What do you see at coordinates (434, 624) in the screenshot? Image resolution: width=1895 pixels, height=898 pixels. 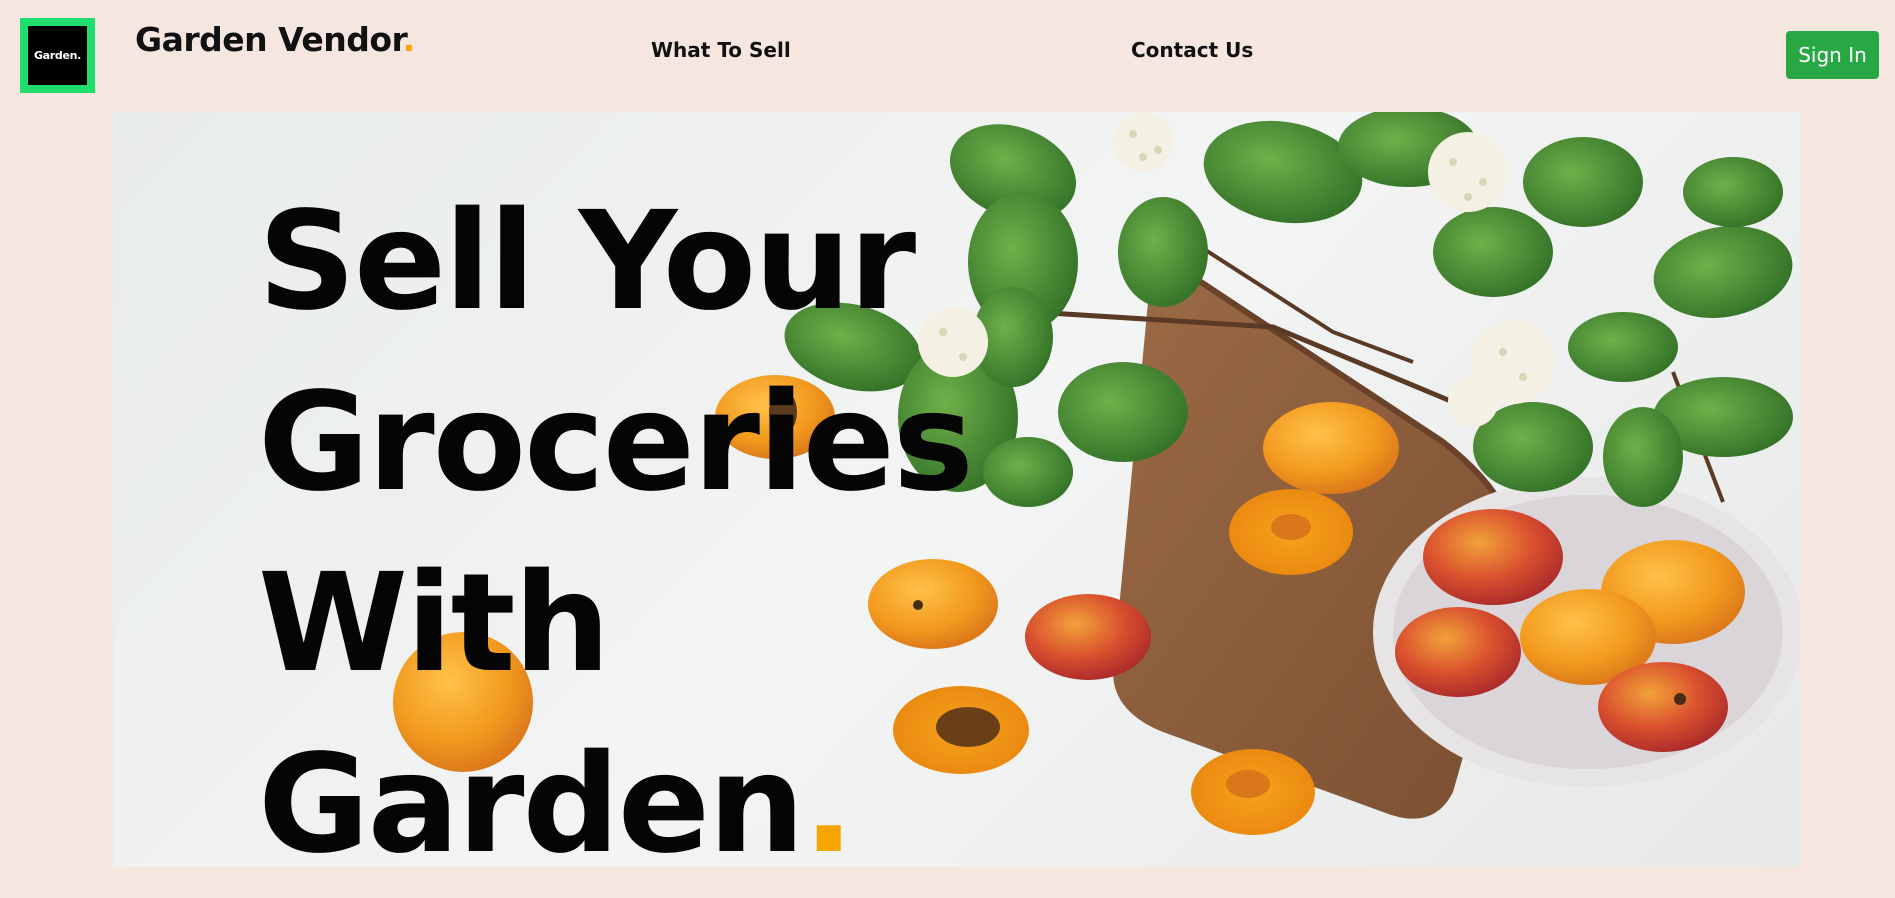 I see `hero-line-3: With` at bounding box center [434, 624].